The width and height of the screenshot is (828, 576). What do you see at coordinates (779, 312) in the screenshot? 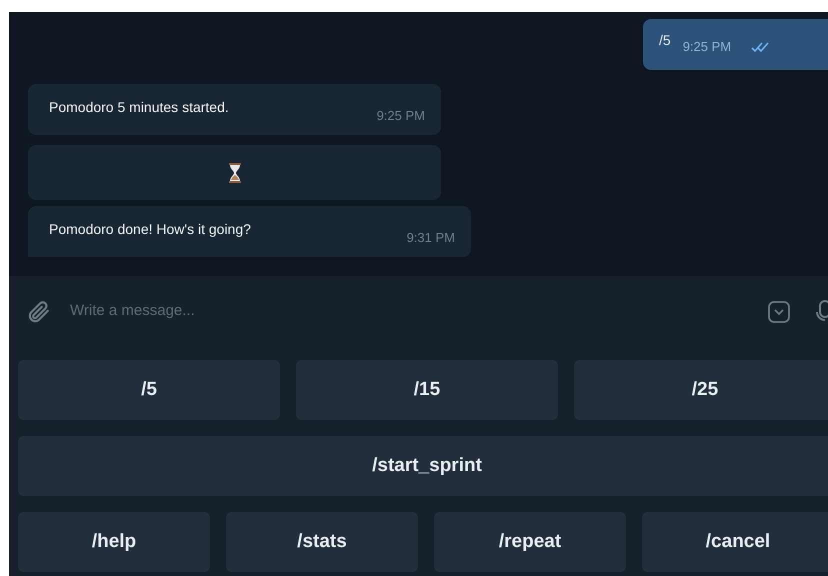
I see `emoji-menu-icon` at bounding box center [779, 312].